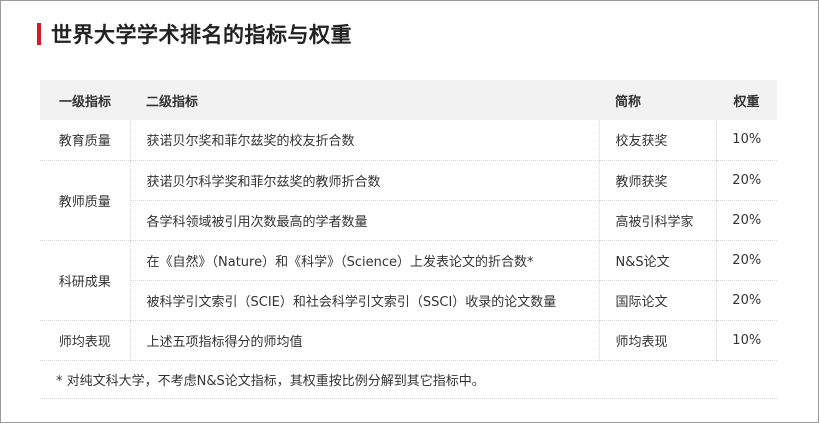  Describe the element at coordinates (657, 100) in the screenshot. I see `header-abbr: 简称` at that location.